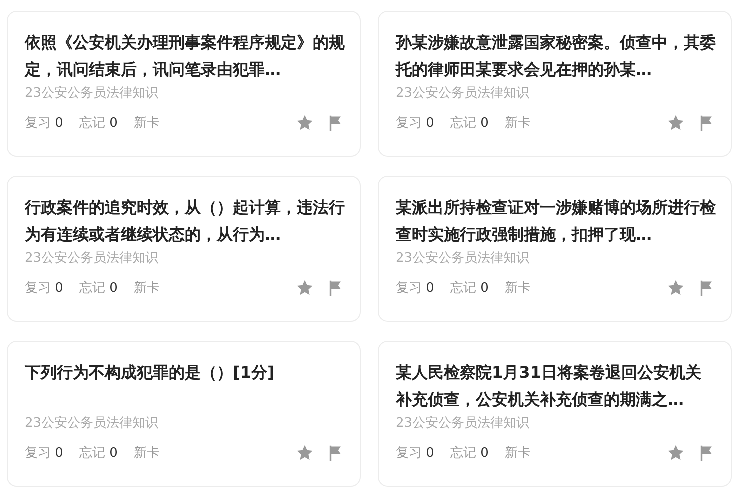  Describe the element at coordinates (184, 249) in the screenshot. I see `question-card: 行政案件的追究时效，从（）起计算，违法行为有连续或者继续状态的，从行为… 23公安公务员法律知识 复习 0 忘记 0 新卡` at that location.